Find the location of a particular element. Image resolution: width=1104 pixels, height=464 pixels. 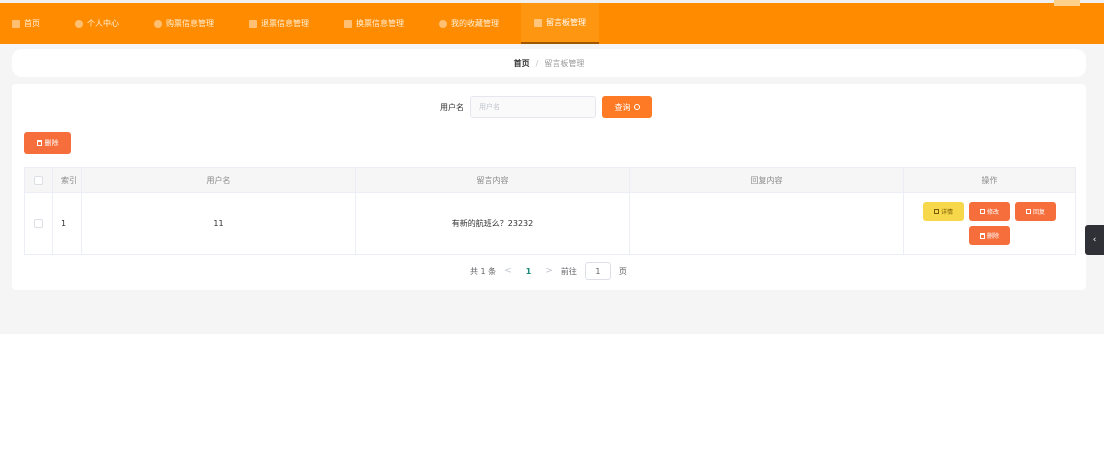

message-icon is located at coordinates (538, 22).